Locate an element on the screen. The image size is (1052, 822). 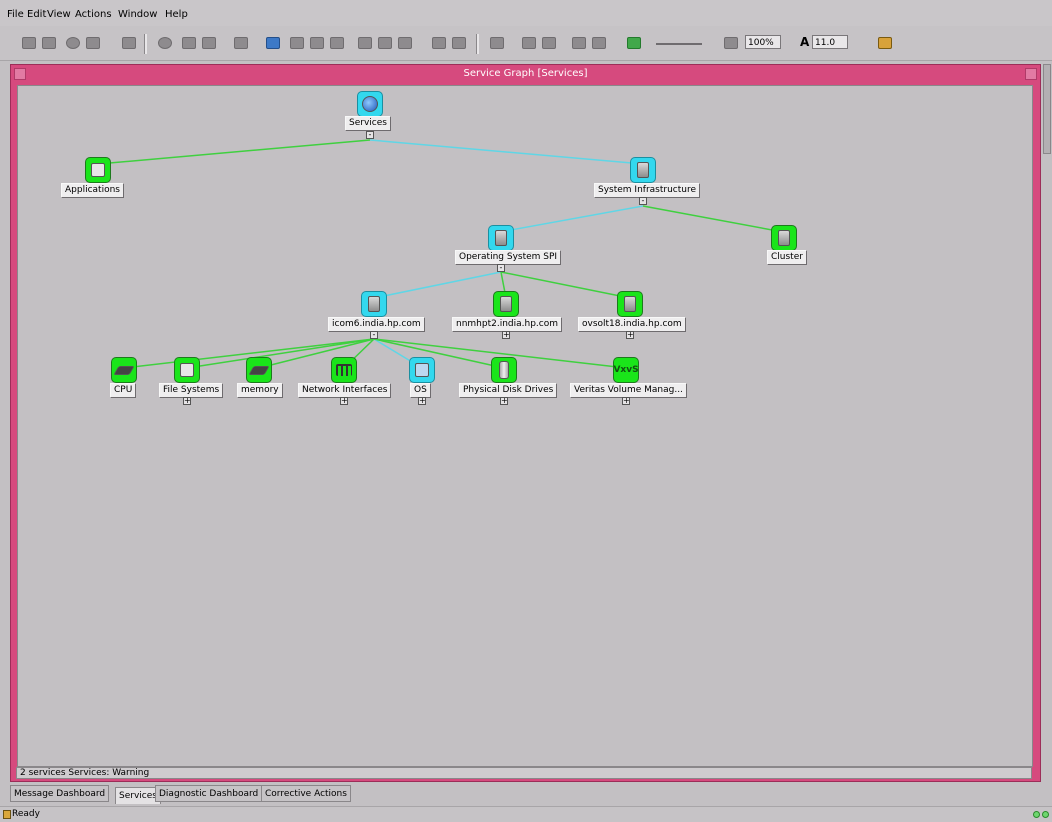
os-icon is located at coordinates (422, 370).